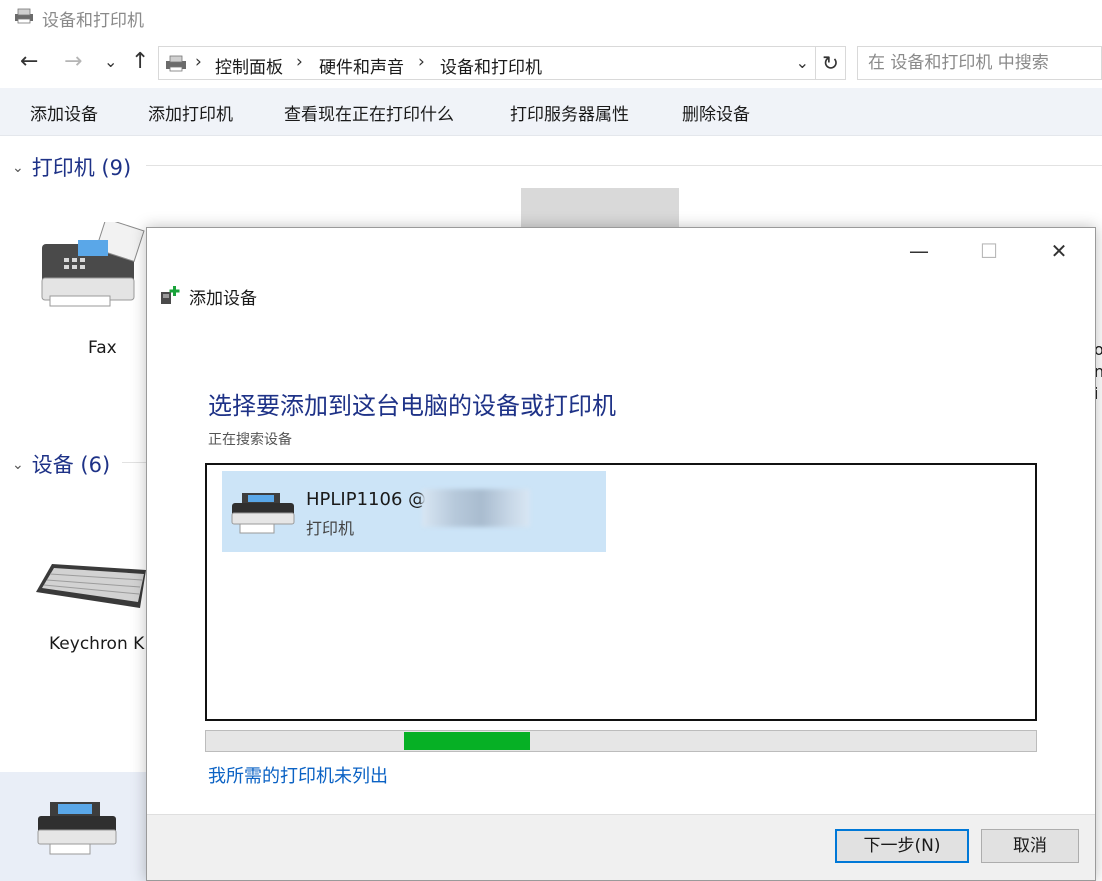 This screenshot has height=881, width=1102. What do you see at coordinates (1030, 846) in the screenshot?
I see `cancel-button: 取消` at bounding box center [1030, 846].